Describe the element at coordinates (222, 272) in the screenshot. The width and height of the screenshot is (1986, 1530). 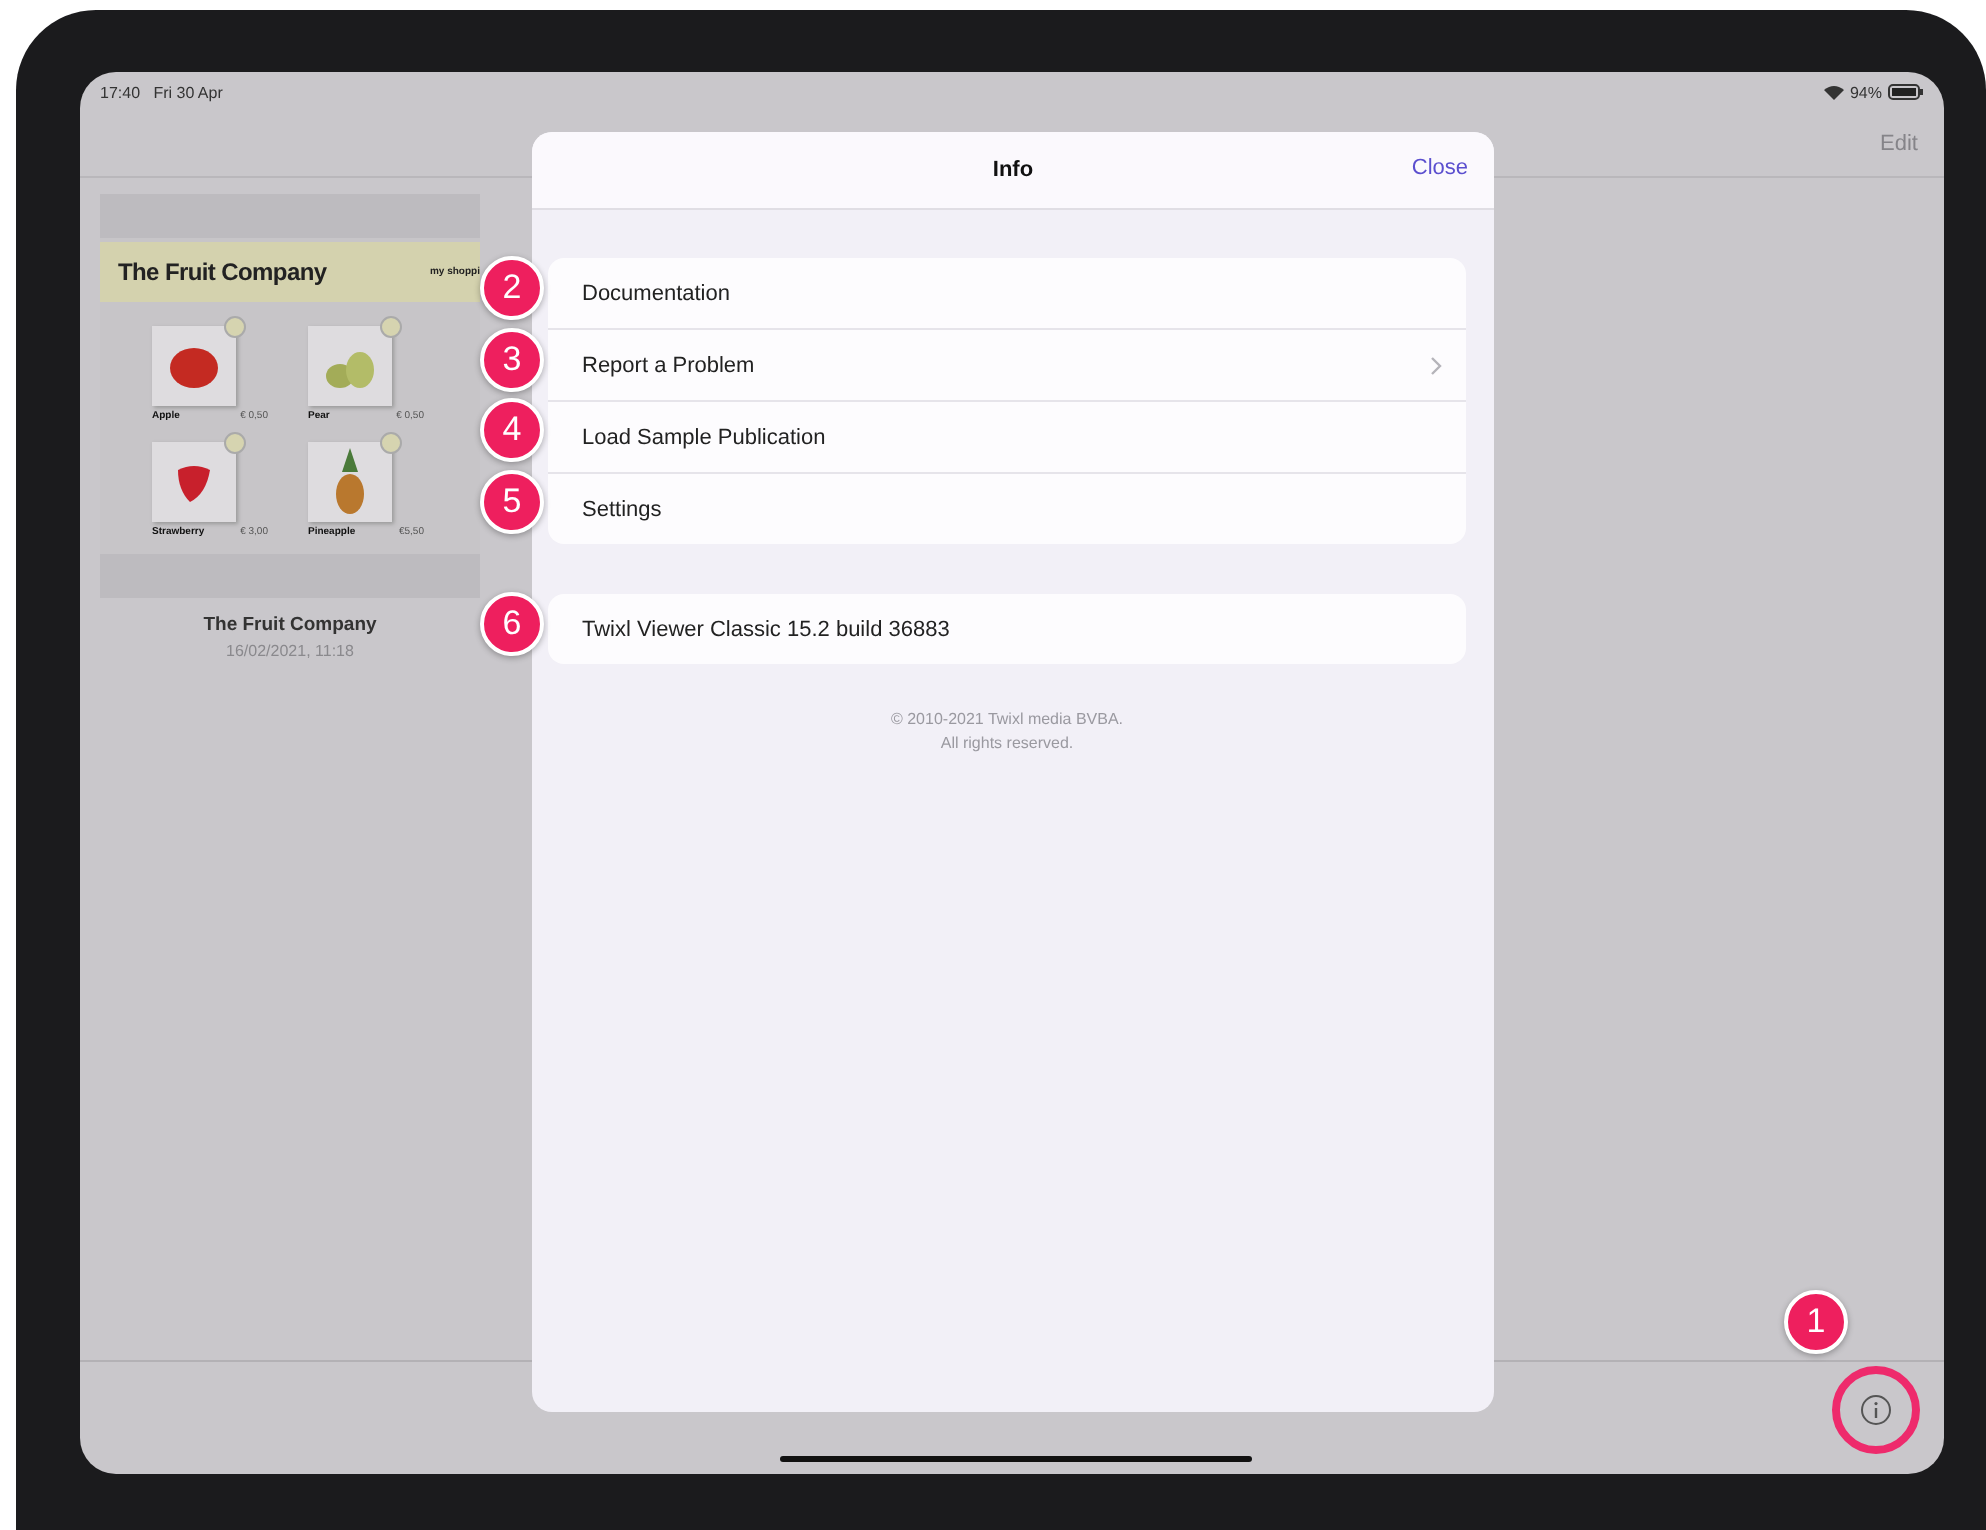
I see `banner-title: The Fruit Company` at that location.